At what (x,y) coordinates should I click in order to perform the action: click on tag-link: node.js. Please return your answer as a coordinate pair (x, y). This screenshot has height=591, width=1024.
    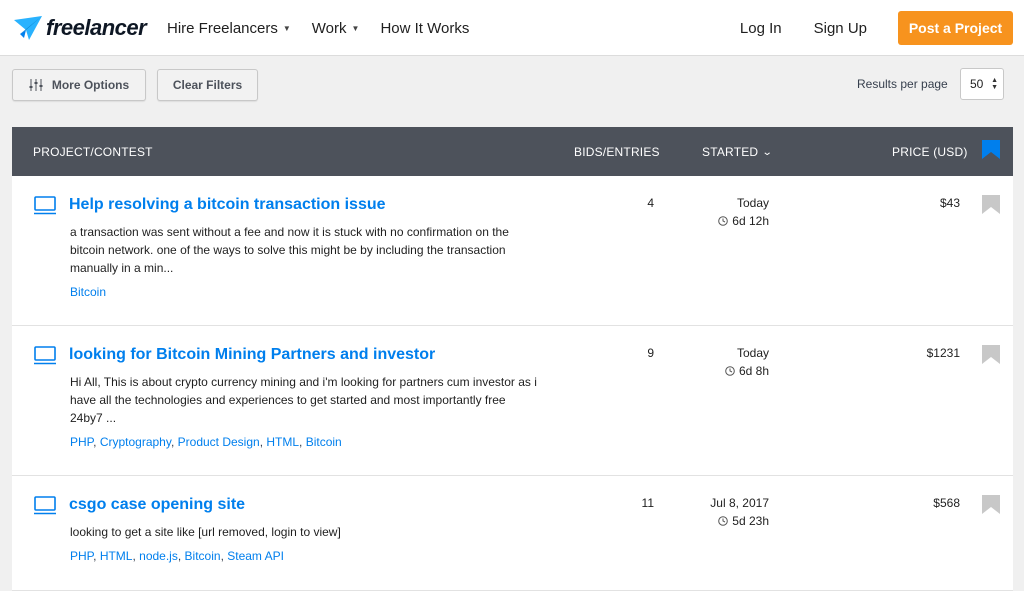
    Looking at the image, I should click on (158, 556).